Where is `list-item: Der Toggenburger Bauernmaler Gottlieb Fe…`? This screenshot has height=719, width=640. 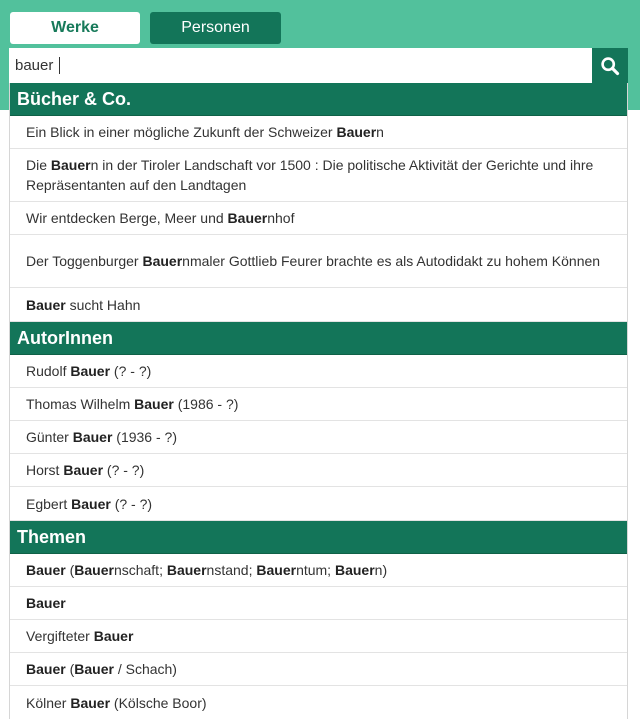 list-item: Der Toggenburger Bauernmaler Gottlieb Fe… is located at coordinates (318, 261).